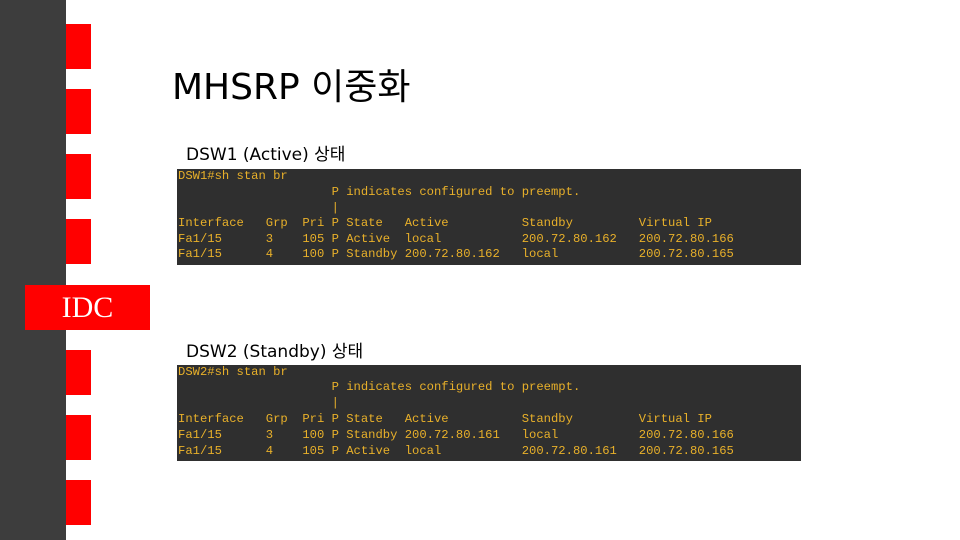 Image resolution: width=960 pixels, height=540 pixels. I want to click on dsw1-label: DSW1 (Active) 상태, so click(266, 155).